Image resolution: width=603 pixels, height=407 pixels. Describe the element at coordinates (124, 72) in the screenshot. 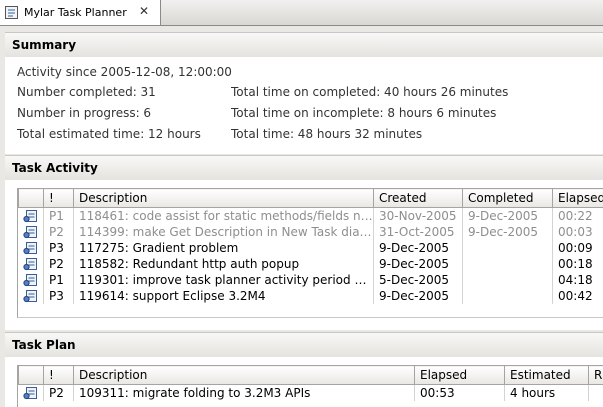

I see `activity-since: Activity since 2005-12-08, 12:00:00` at that location.